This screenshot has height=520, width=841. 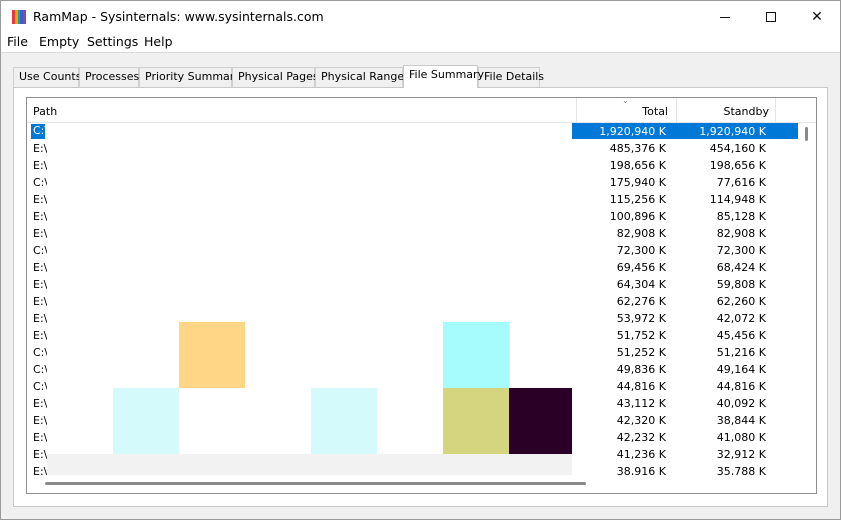 I want to click on cell-standby: 59,808 K, so click(x=741, y=284).